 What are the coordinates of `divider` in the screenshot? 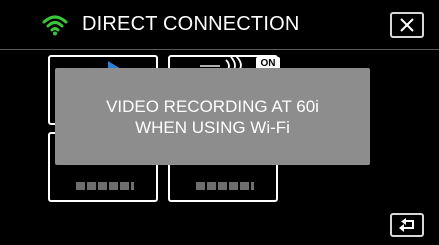 It's located at (210, 66).